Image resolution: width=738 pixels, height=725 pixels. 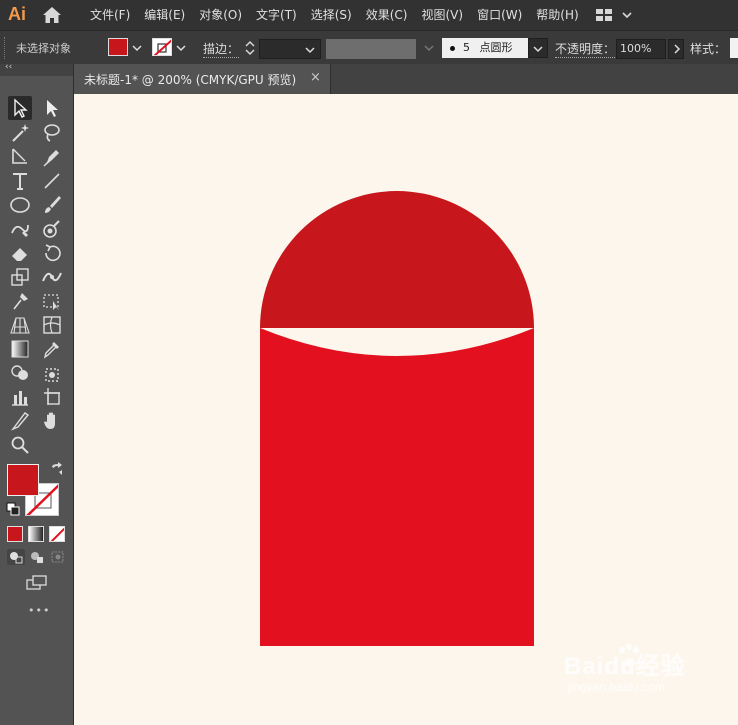 What do you see at coordinates (16, 557) in the screenshot?
I see `draw-normal-icon` at bounding box center [16, 557].